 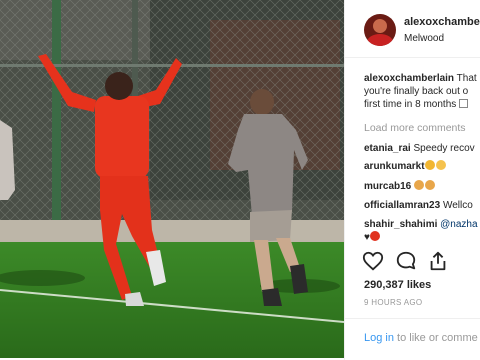 What do you see at coordinates (429, 165) in the screenshot?
I see `clap-emoji-icon` at bounding box center [429, 165].